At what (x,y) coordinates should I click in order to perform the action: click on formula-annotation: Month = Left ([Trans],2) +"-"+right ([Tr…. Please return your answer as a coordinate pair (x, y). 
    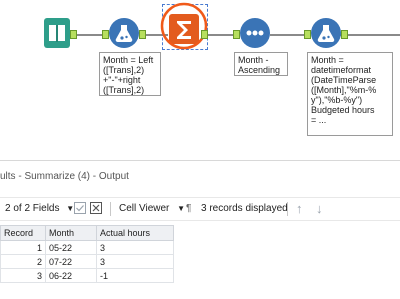
    Looking at the image, I should click on (130, 74).